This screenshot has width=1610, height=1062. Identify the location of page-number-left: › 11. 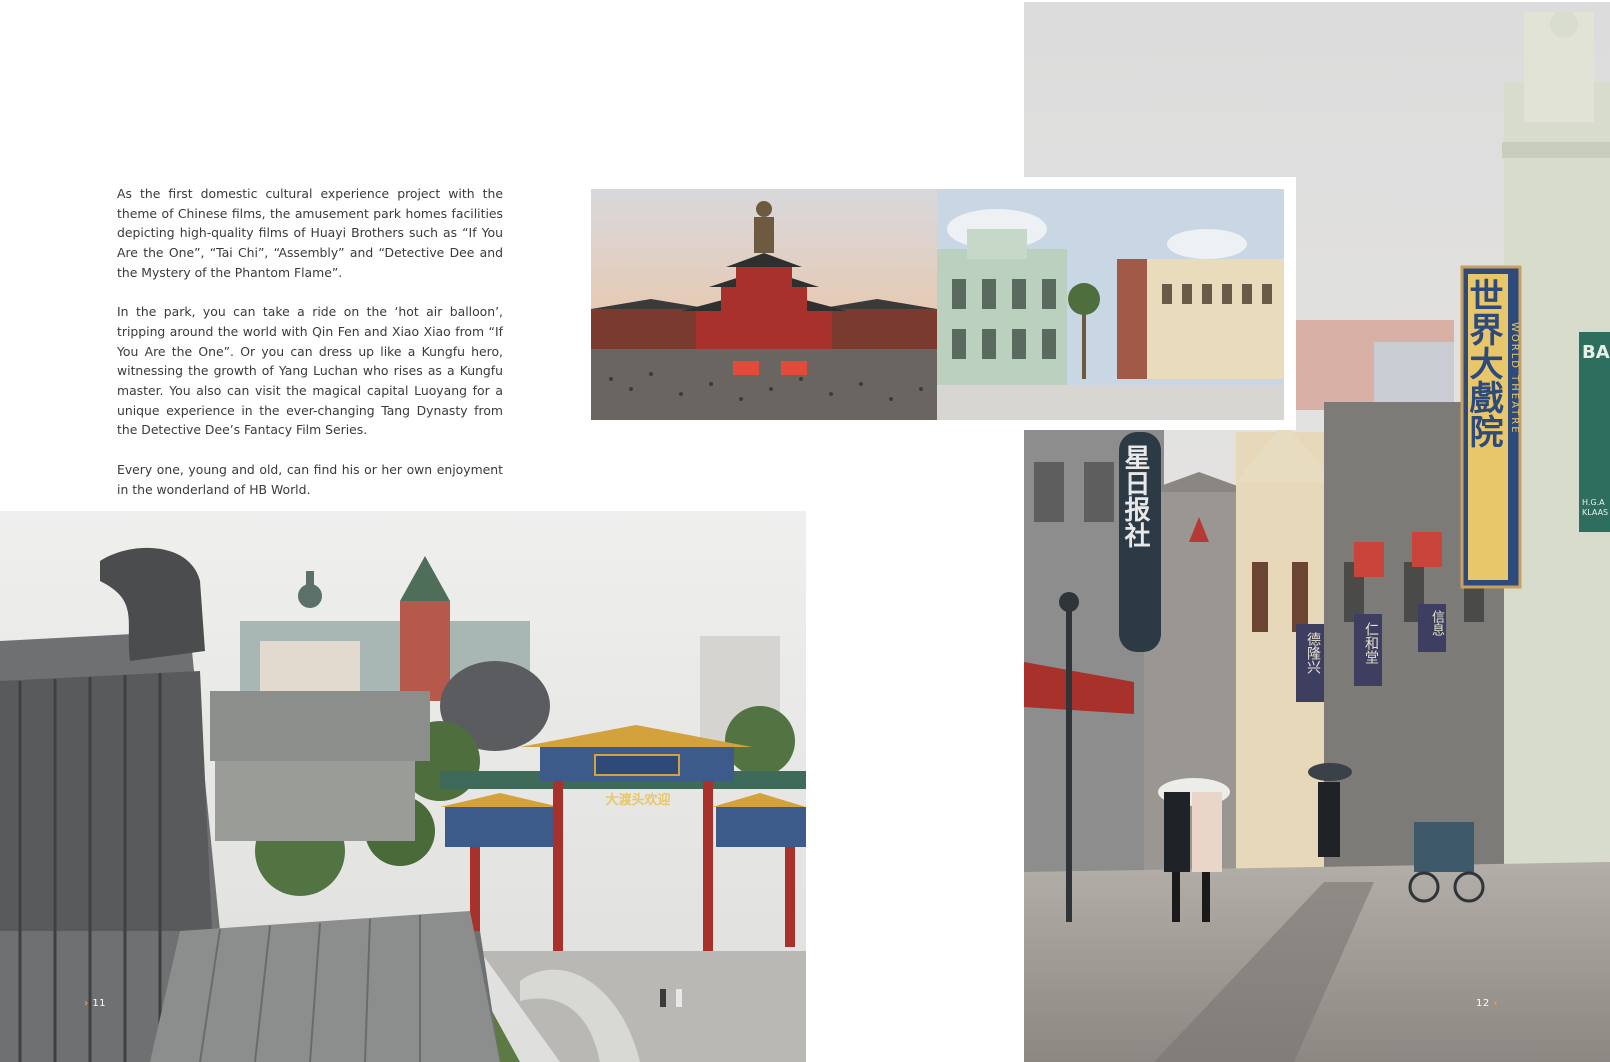
(95, 1003).